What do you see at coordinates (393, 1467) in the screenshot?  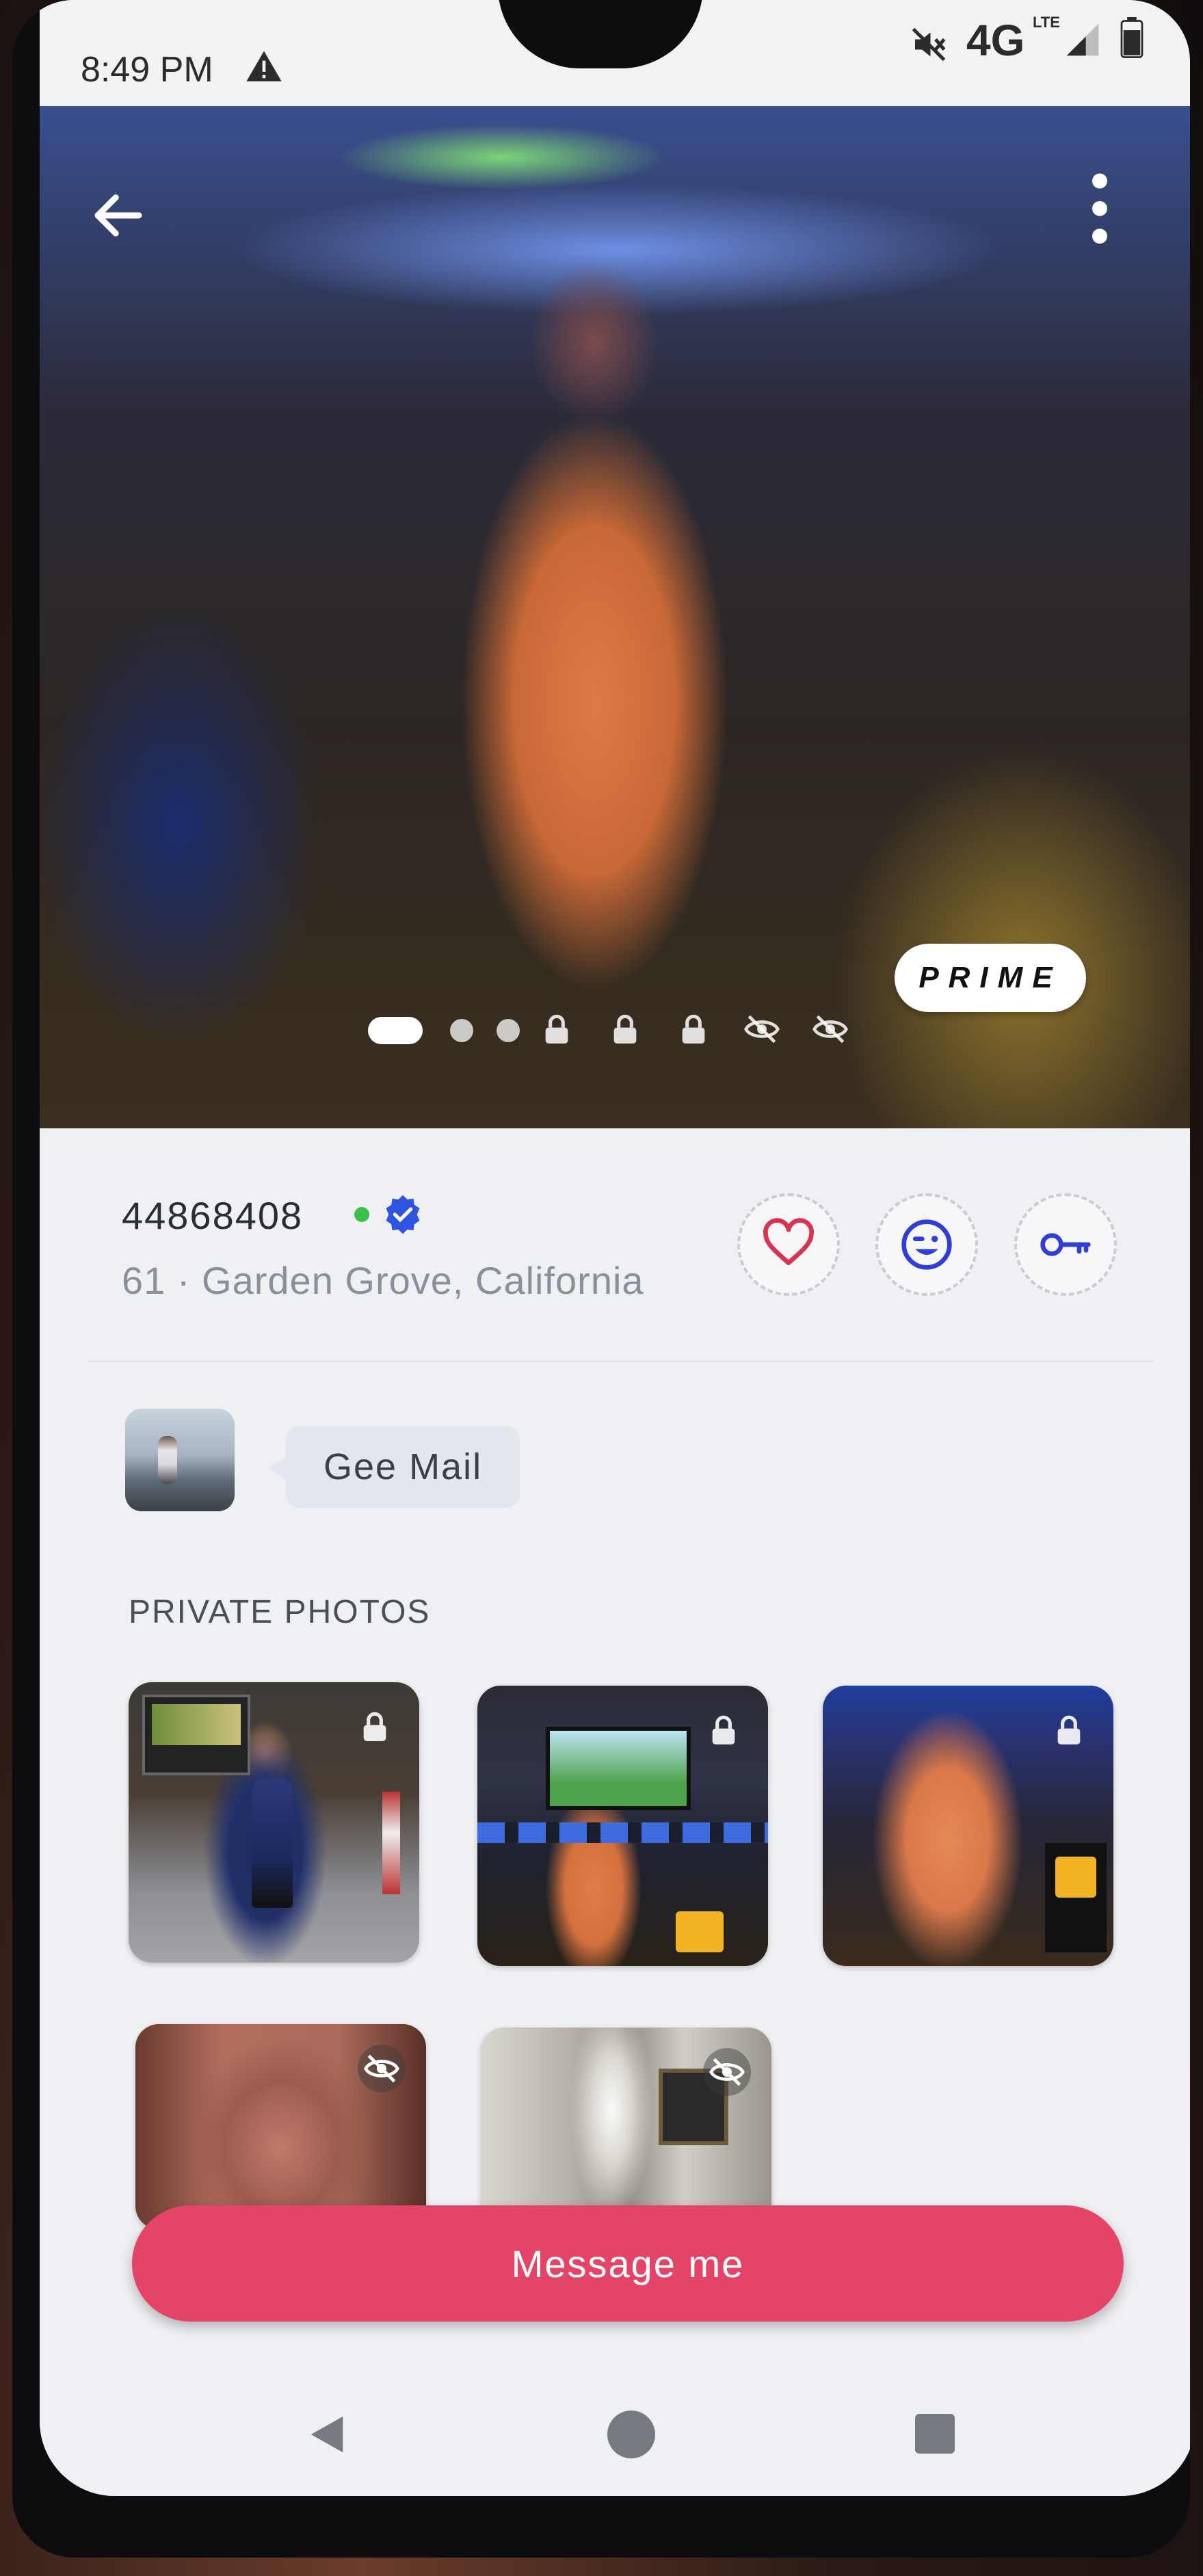 I see `gee-mail-button: Gee Mail` at bounding box center [393, 1467].